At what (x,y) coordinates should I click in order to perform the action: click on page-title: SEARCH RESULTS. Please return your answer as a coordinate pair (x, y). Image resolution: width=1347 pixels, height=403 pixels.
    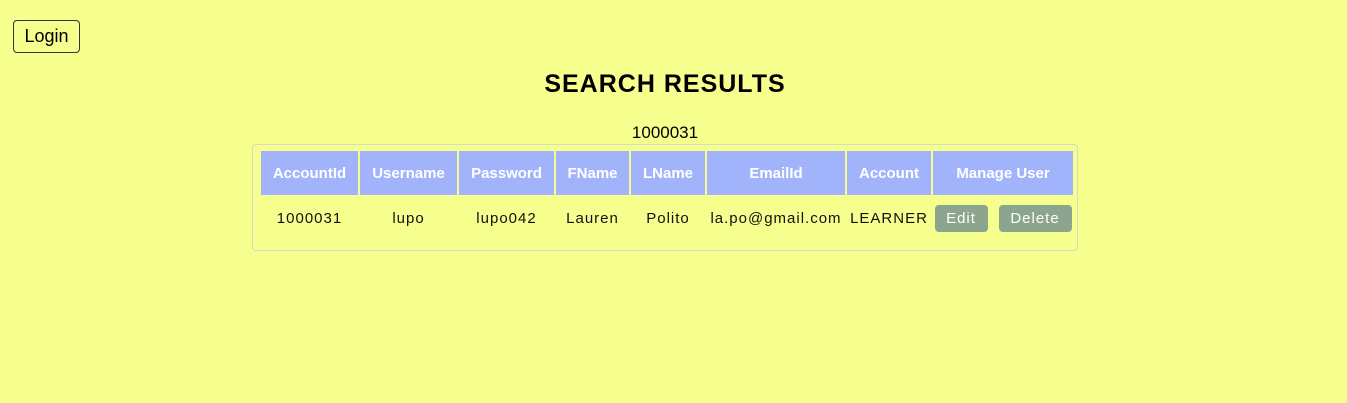
    Looking at the image, I should click on (665, 84).